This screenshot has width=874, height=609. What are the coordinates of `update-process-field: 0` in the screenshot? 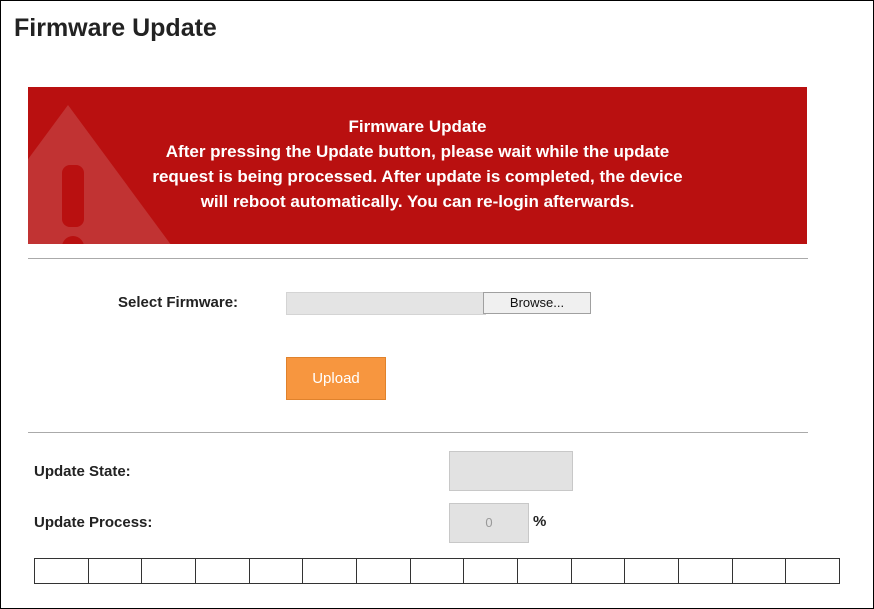 It's located at (489, 523).